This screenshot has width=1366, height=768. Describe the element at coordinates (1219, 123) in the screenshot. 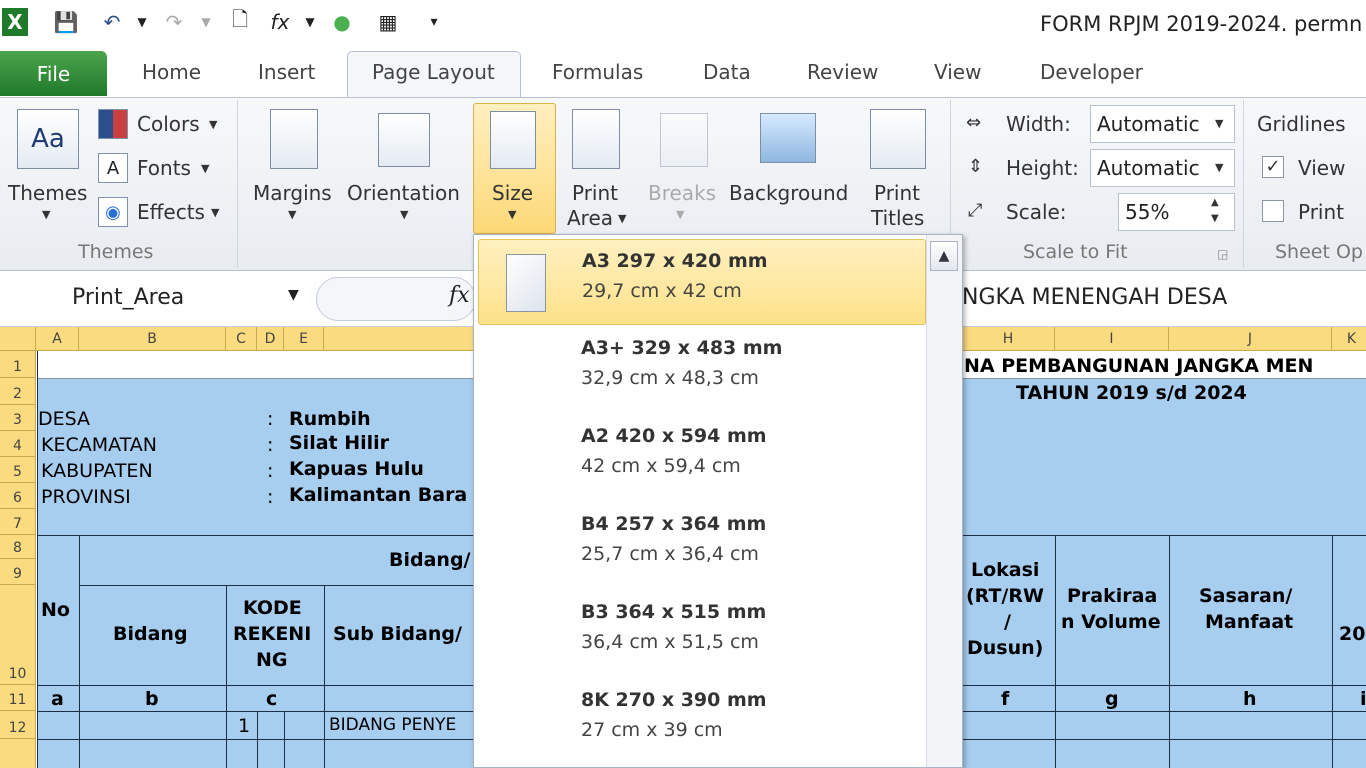

I see `width-dropdown-icon: ▼` at that location.